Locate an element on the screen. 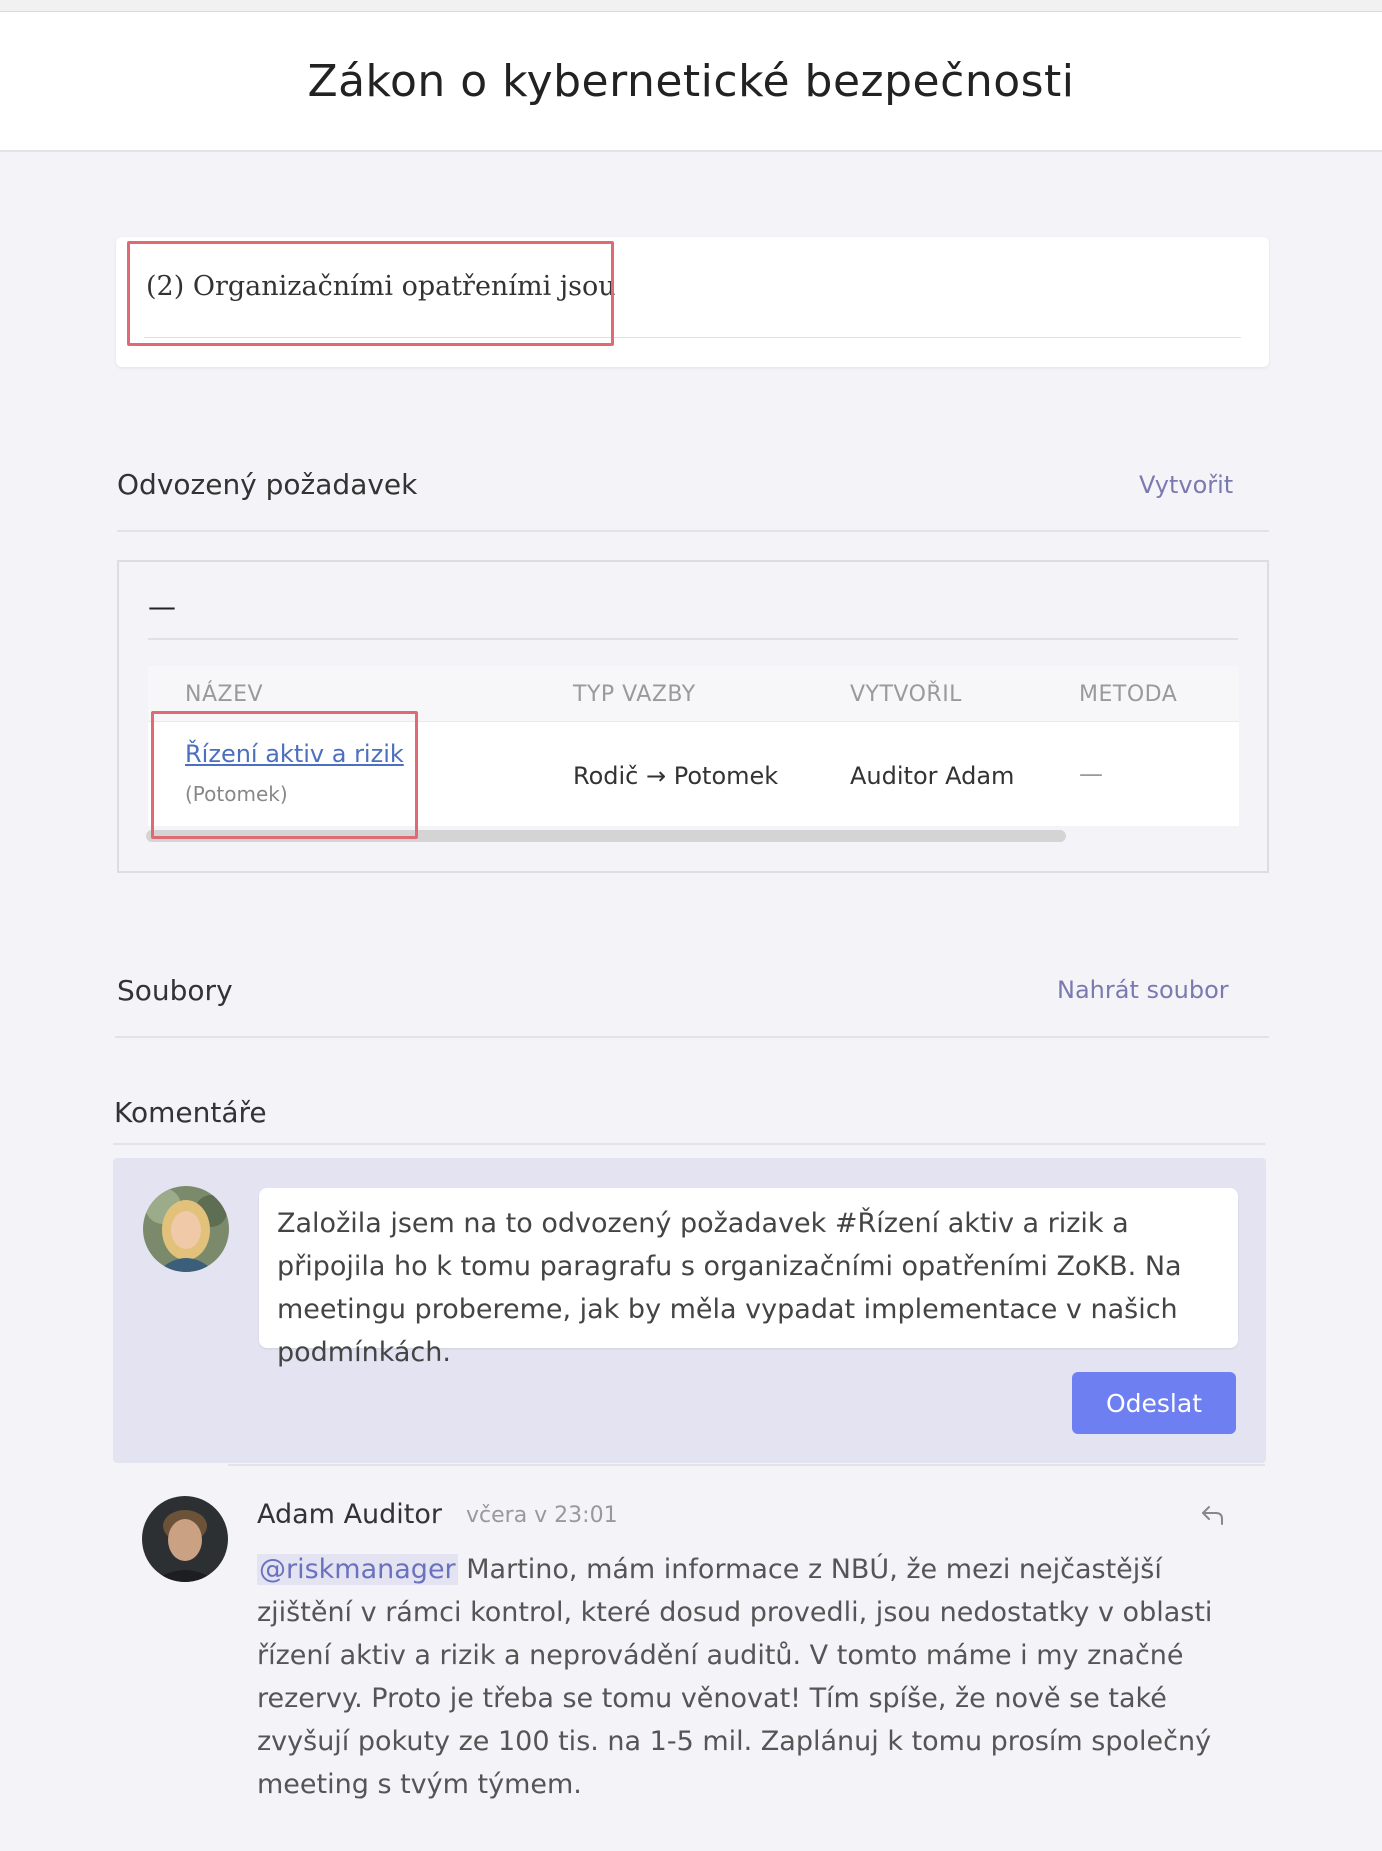 The height and width of the screenshot is (1851, 1382). panel-divider is located at coordinates (693, 639).